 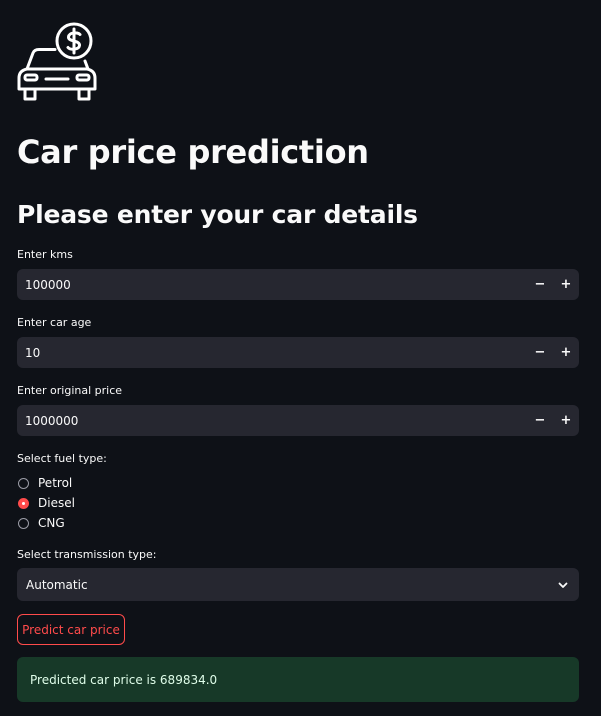 I want to click on car-age-number-input: 10 − +, so click(x=298, y=352).